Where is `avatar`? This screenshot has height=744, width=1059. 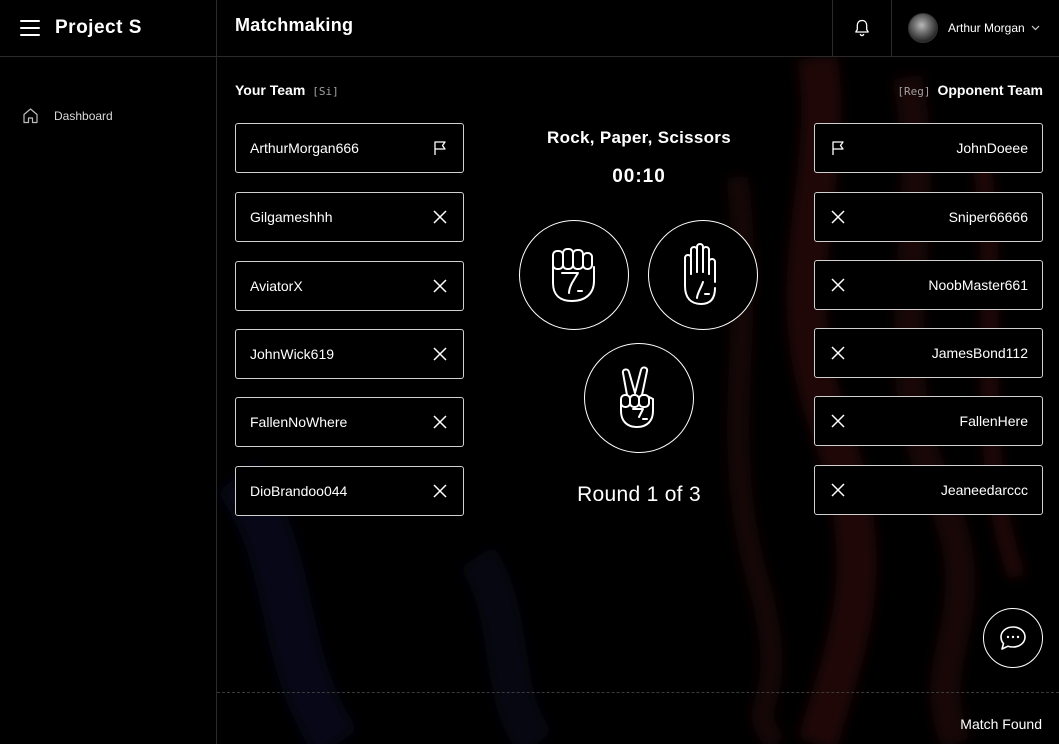 avatar is located at coordinates (923, 28).